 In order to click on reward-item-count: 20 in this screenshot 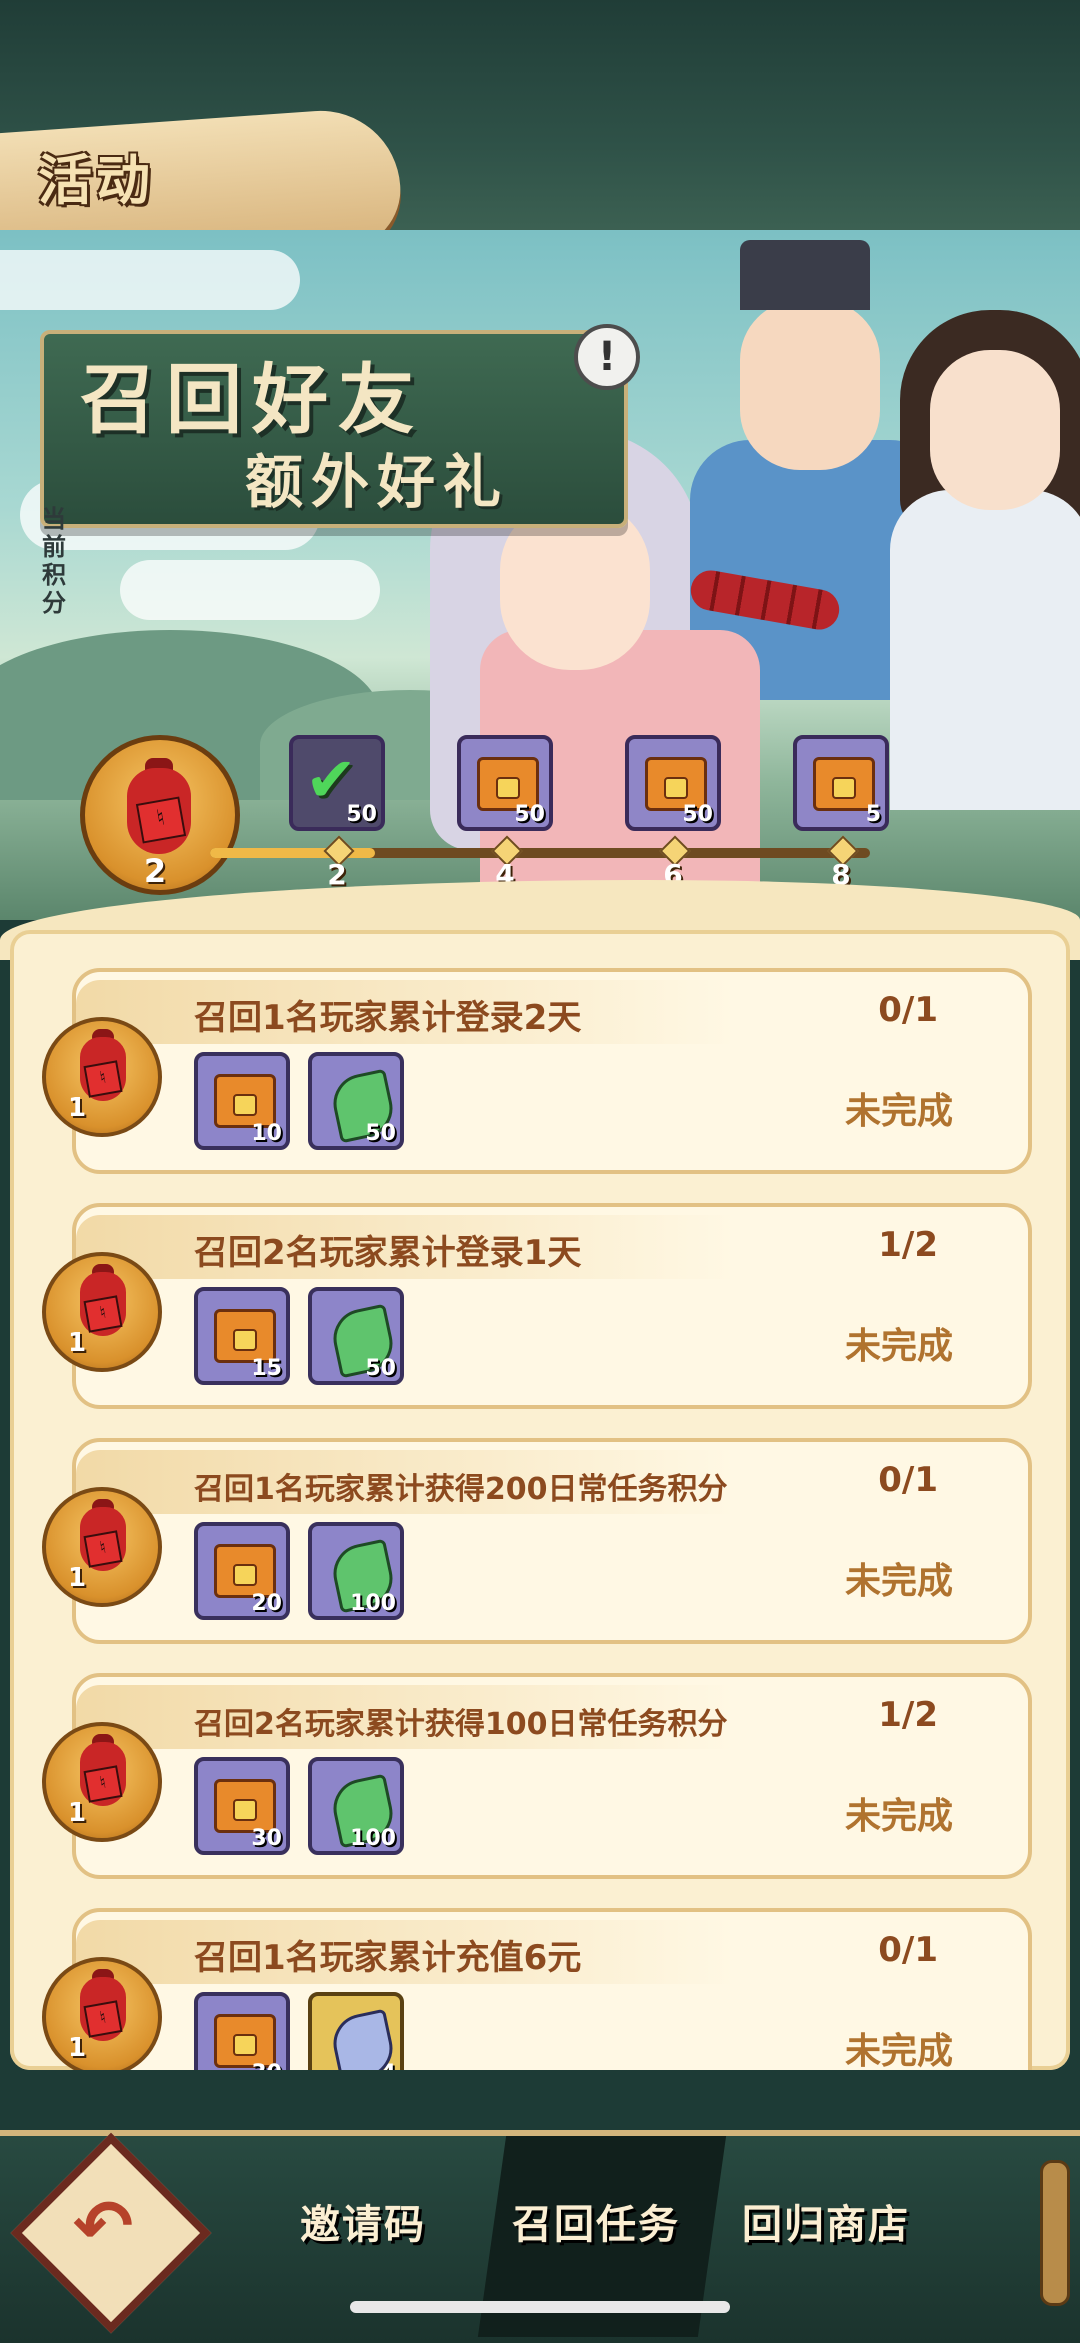, I will do `click(266, 1603)`.